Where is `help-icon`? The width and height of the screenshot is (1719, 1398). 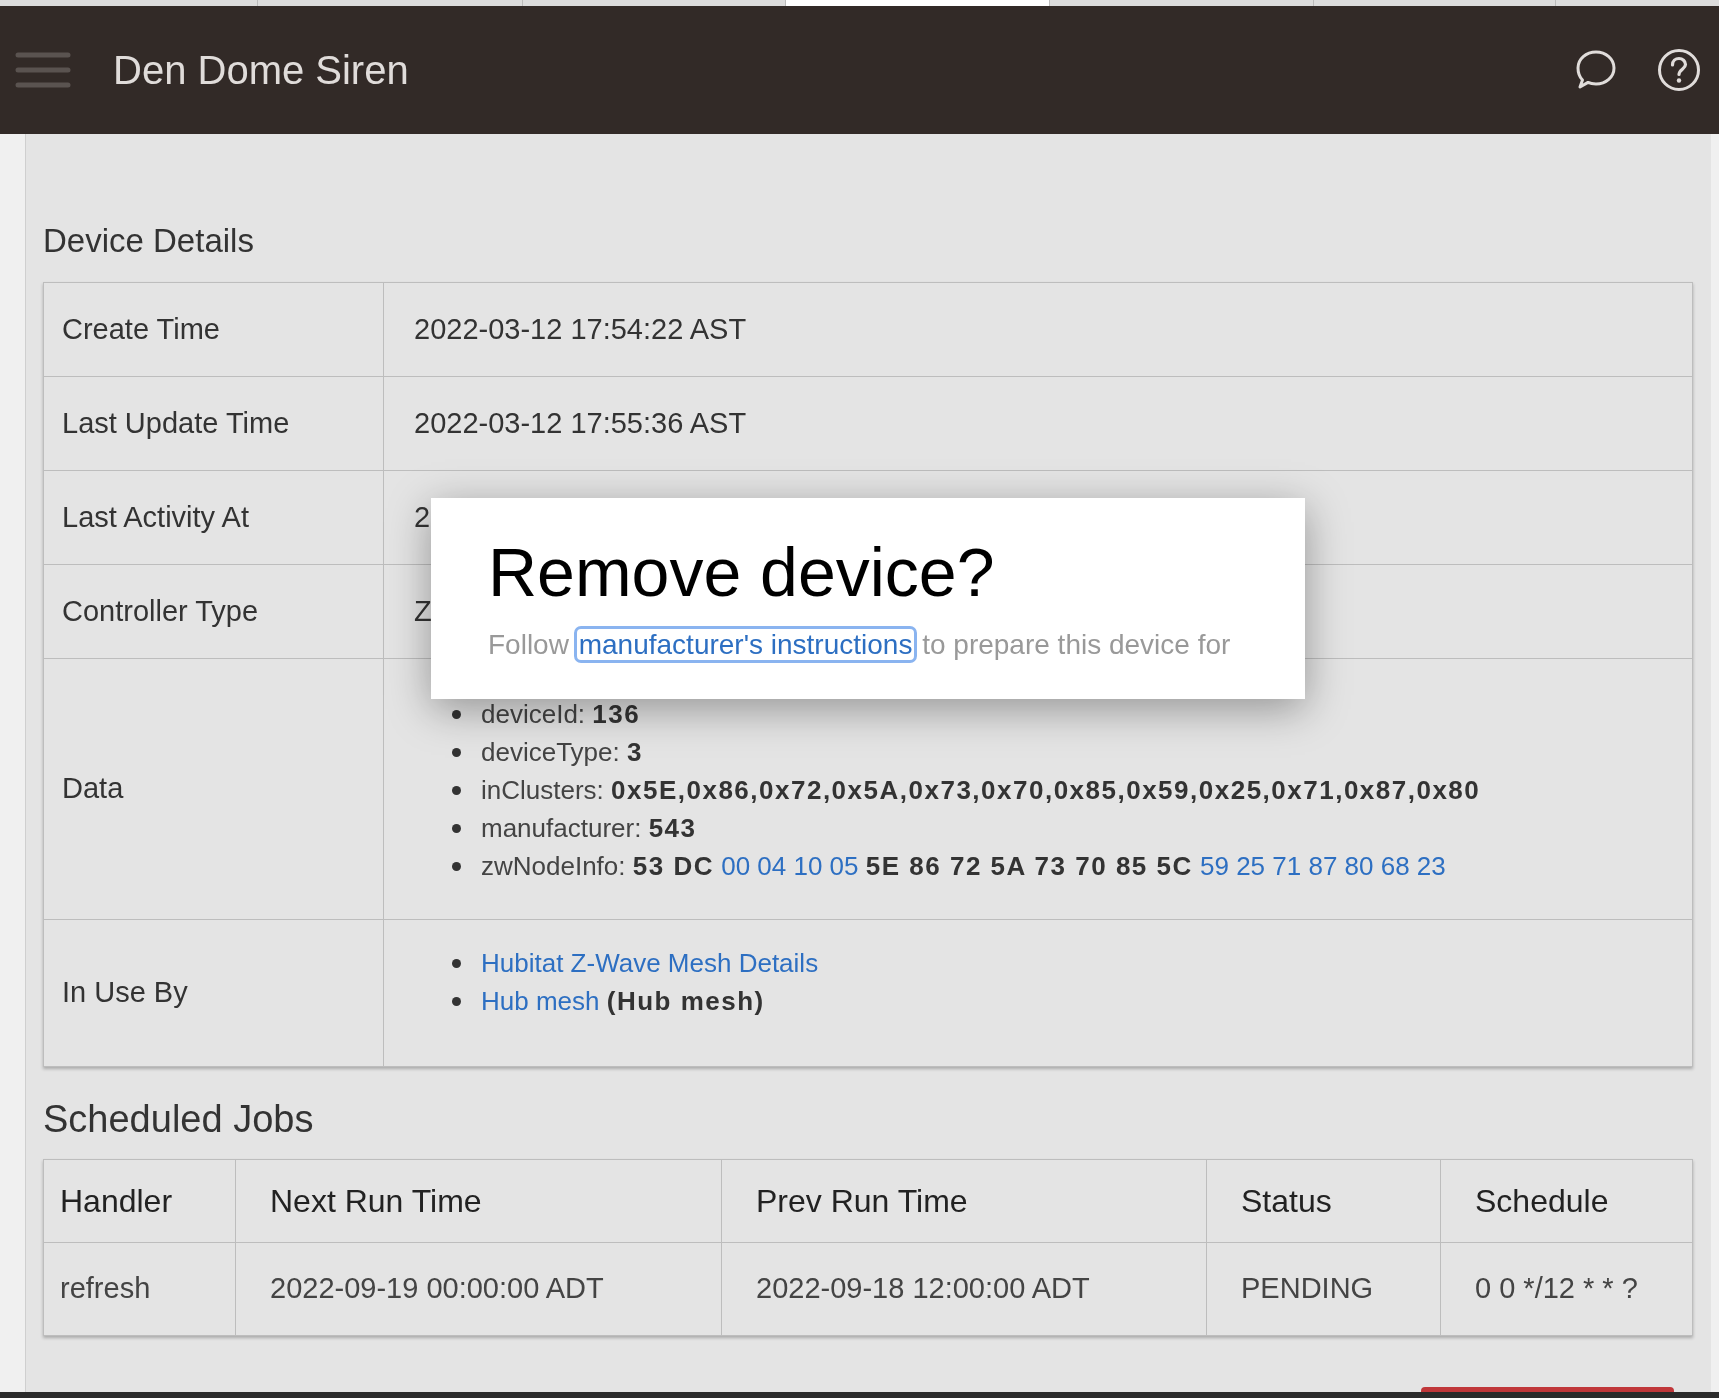 help-icon is located at coordinates (1679, 70).